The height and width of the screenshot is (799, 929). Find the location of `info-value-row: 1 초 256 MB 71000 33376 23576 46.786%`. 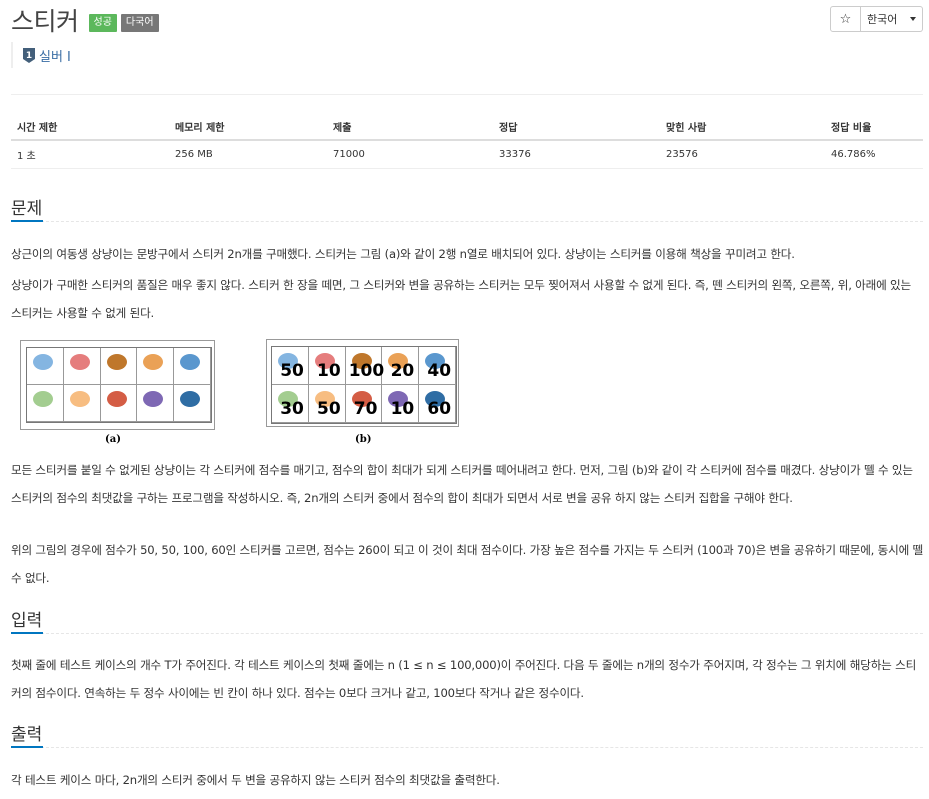

info-value-row: 1 초 256 MB 71000 33376 23576 46.786% is located at coordinates (467, 154).